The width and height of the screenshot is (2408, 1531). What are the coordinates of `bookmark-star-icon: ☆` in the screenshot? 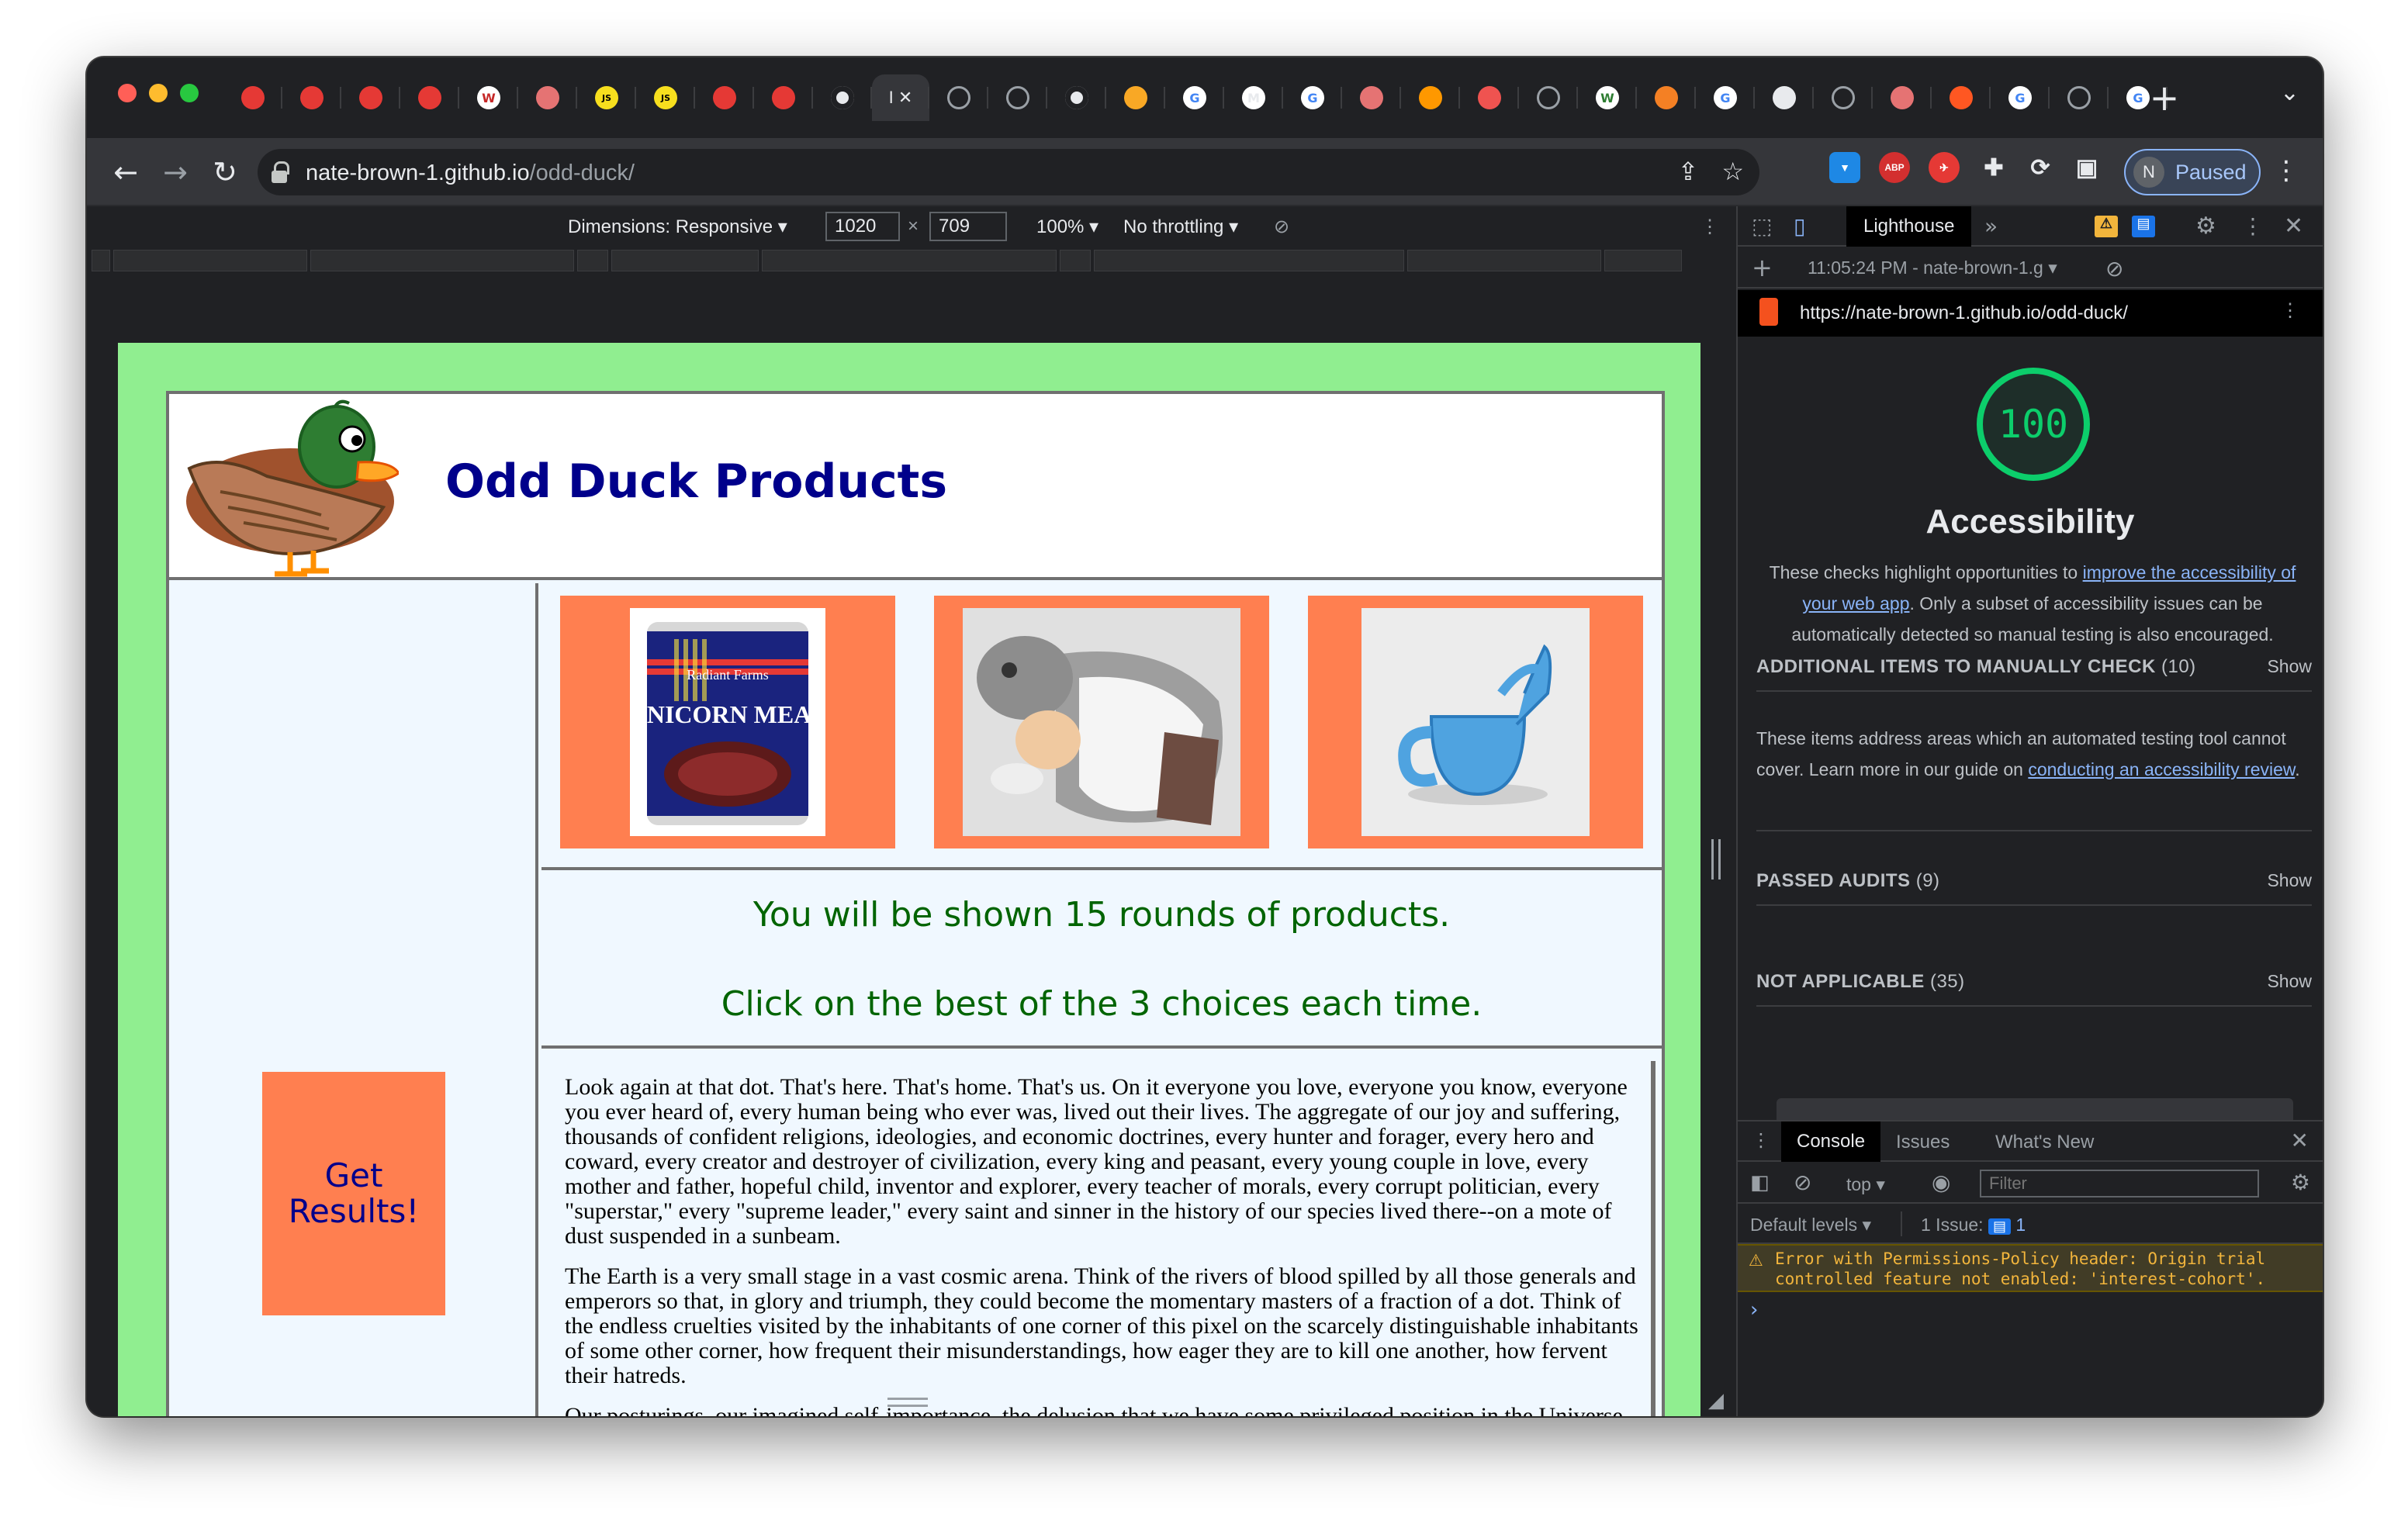 It's located at (1733, 171).